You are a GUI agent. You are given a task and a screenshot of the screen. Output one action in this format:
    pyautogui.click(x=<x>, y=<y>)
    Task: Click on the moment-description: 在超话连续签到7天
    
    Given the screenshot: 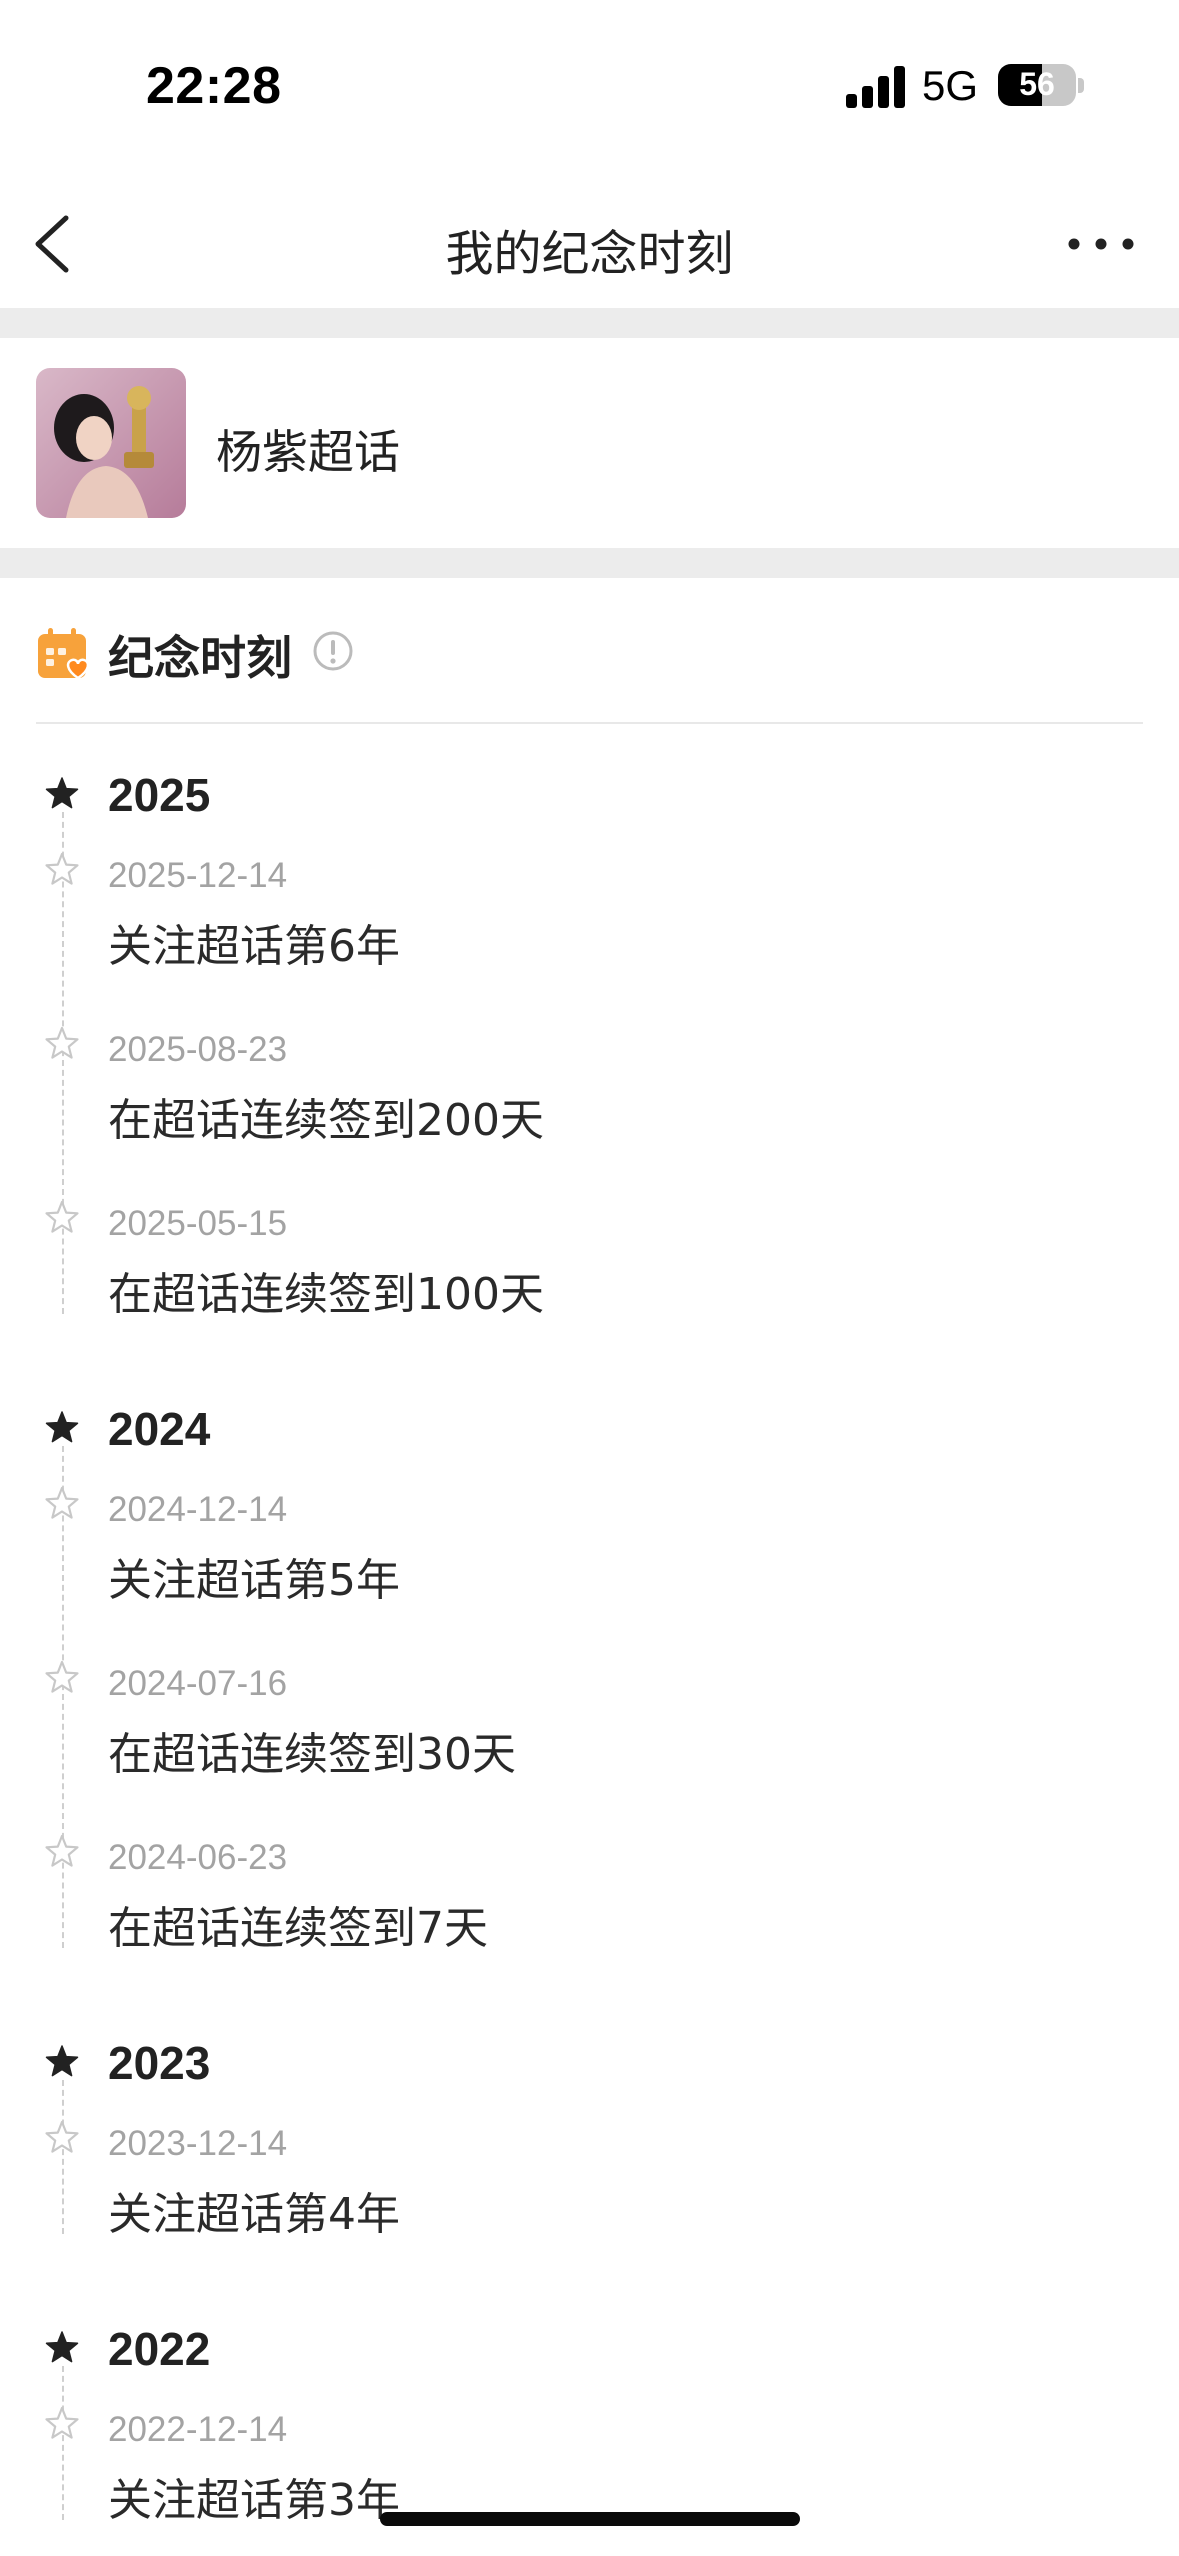 What is the action you would take?
    pyautogui.click(x=298, y=1928)
    